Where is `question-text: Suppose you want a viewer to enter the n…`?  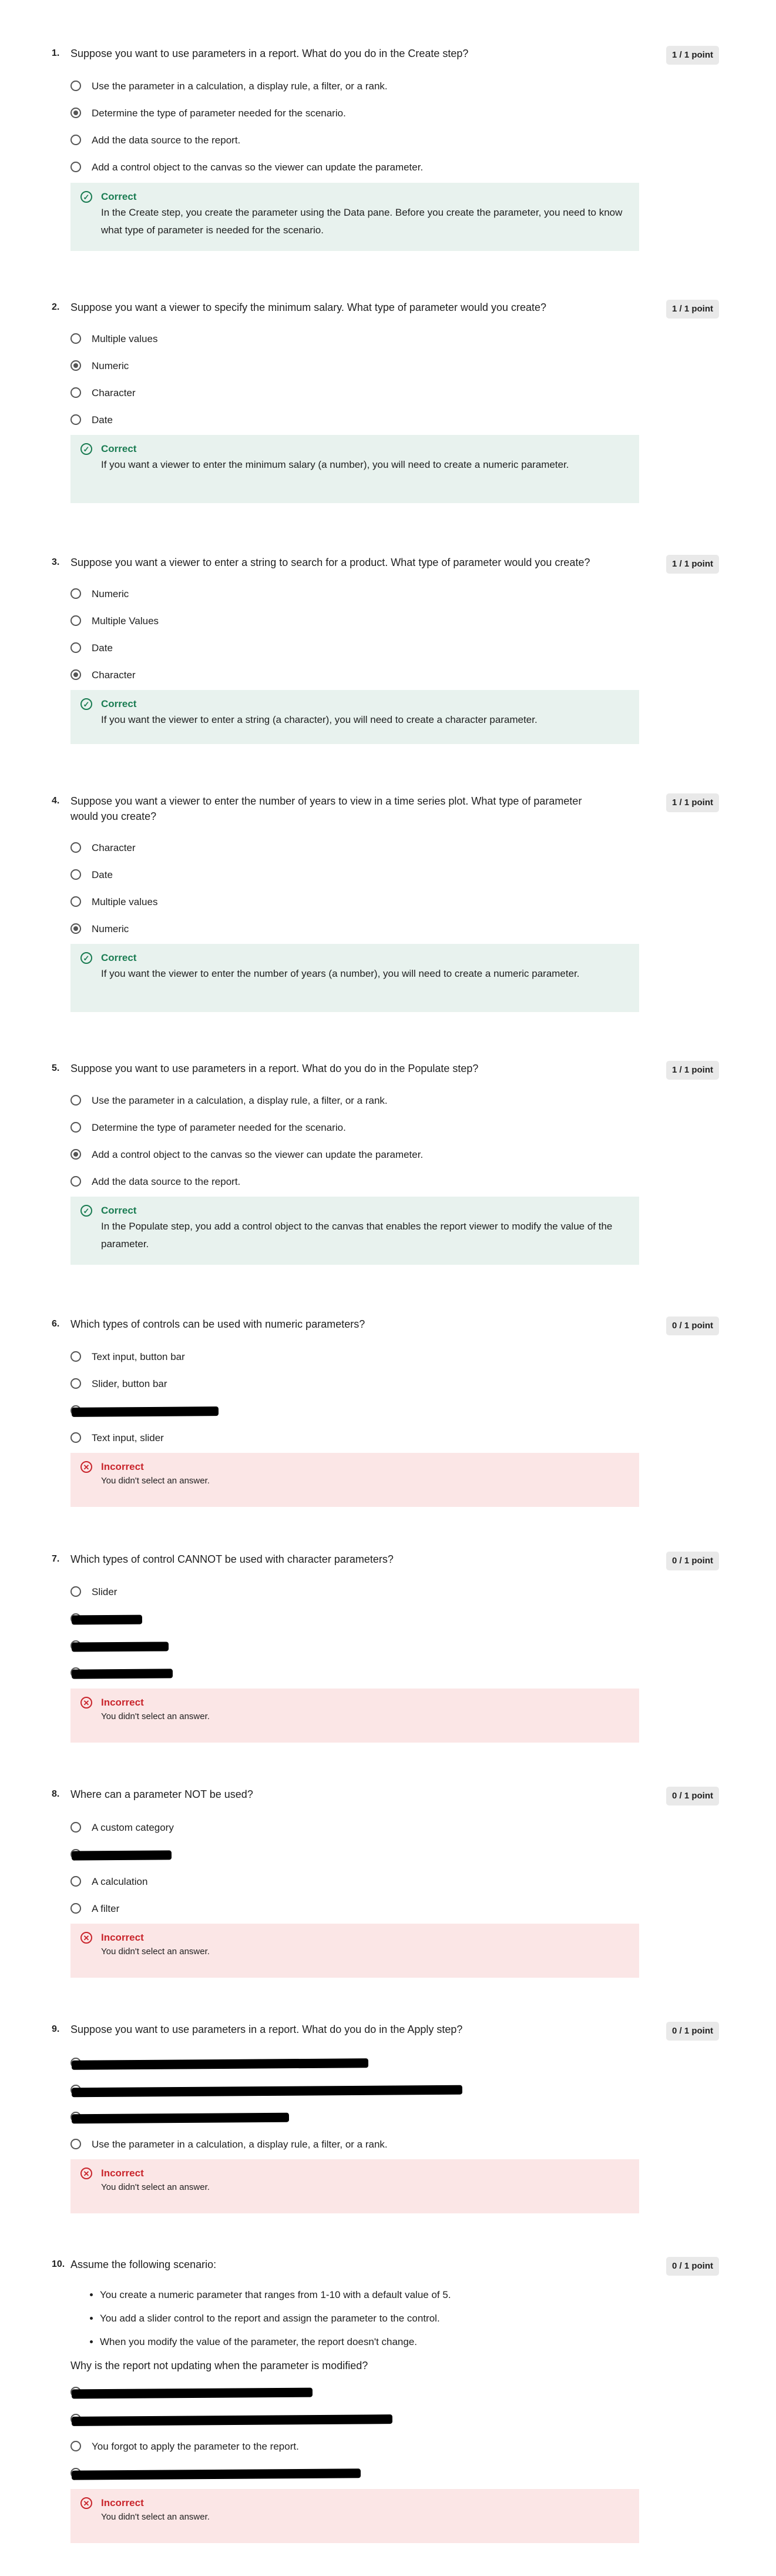
question-text: Suppose you want a viewer to enter the n… is located at coordinates (326, 808).